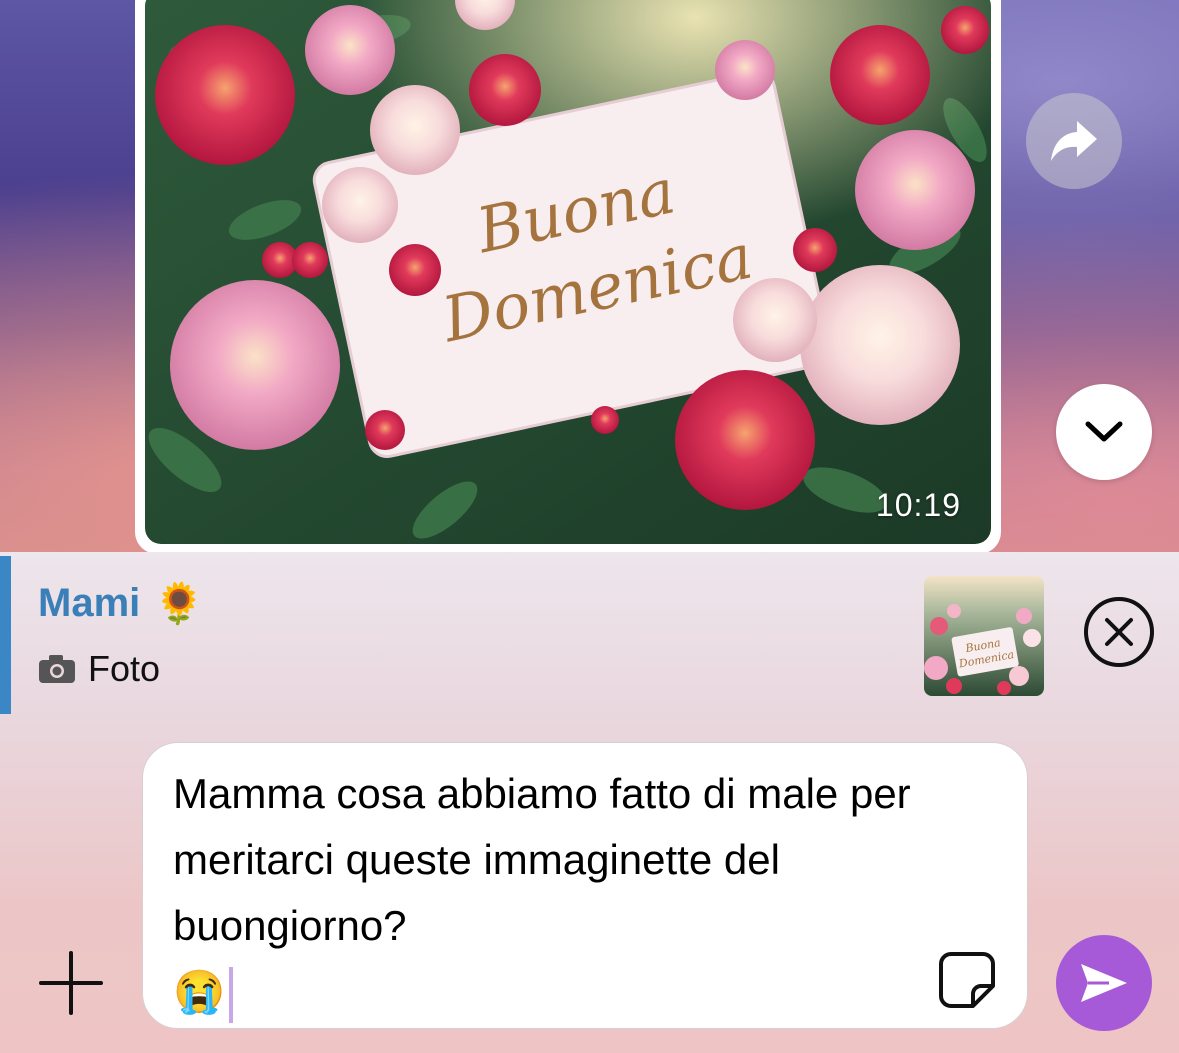 The height and width of the screenshot is (1053, 1179). Describe the element at coordinates (5, 635) in the screenshot. I see `reply-accent-bar` at that location.